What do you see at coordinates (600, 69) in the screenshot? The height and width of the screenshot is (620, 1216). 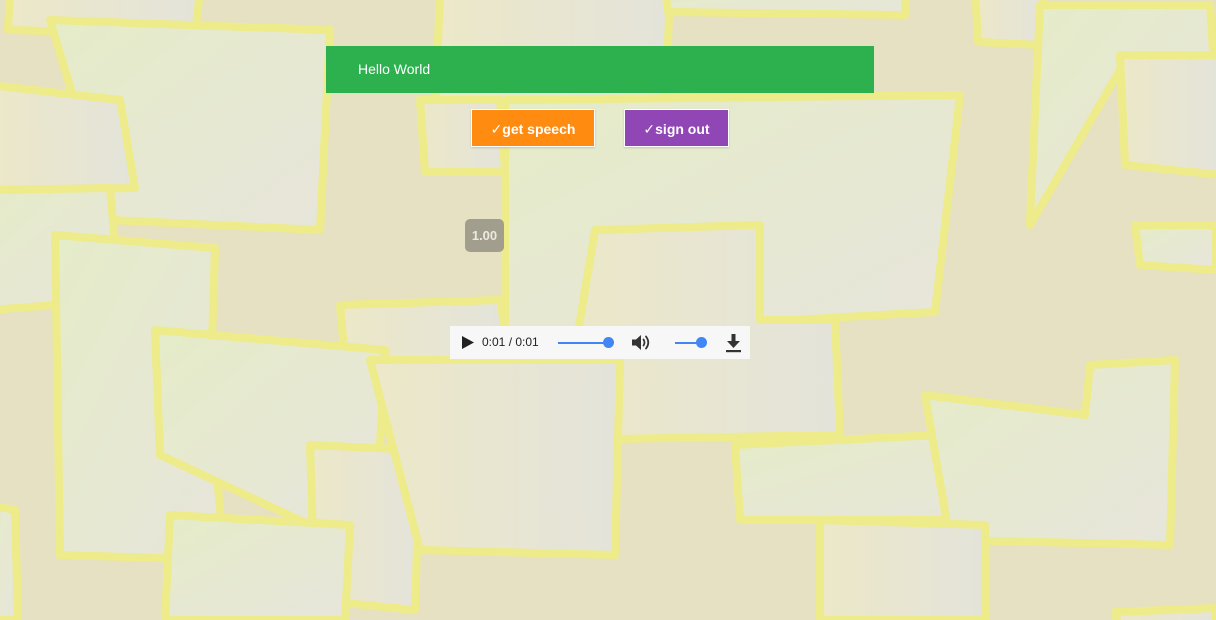 I see `hello-banner: Hello World` at bounding box center [600, 69].